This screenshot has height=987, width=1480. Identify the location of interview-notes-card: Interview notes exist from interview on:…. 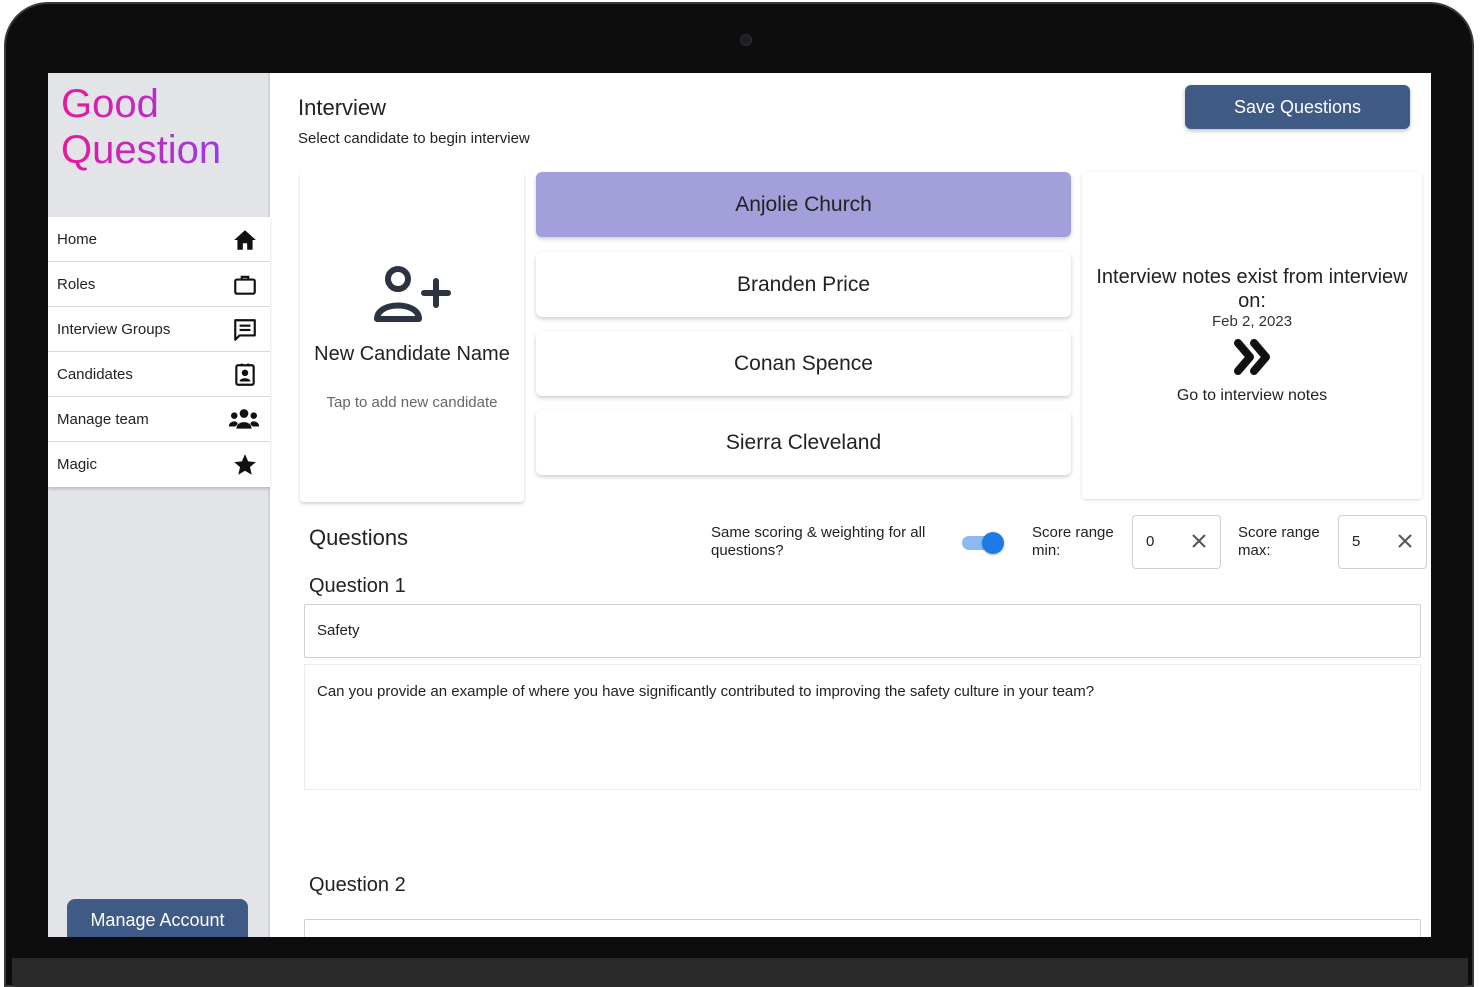
(1252, 335).